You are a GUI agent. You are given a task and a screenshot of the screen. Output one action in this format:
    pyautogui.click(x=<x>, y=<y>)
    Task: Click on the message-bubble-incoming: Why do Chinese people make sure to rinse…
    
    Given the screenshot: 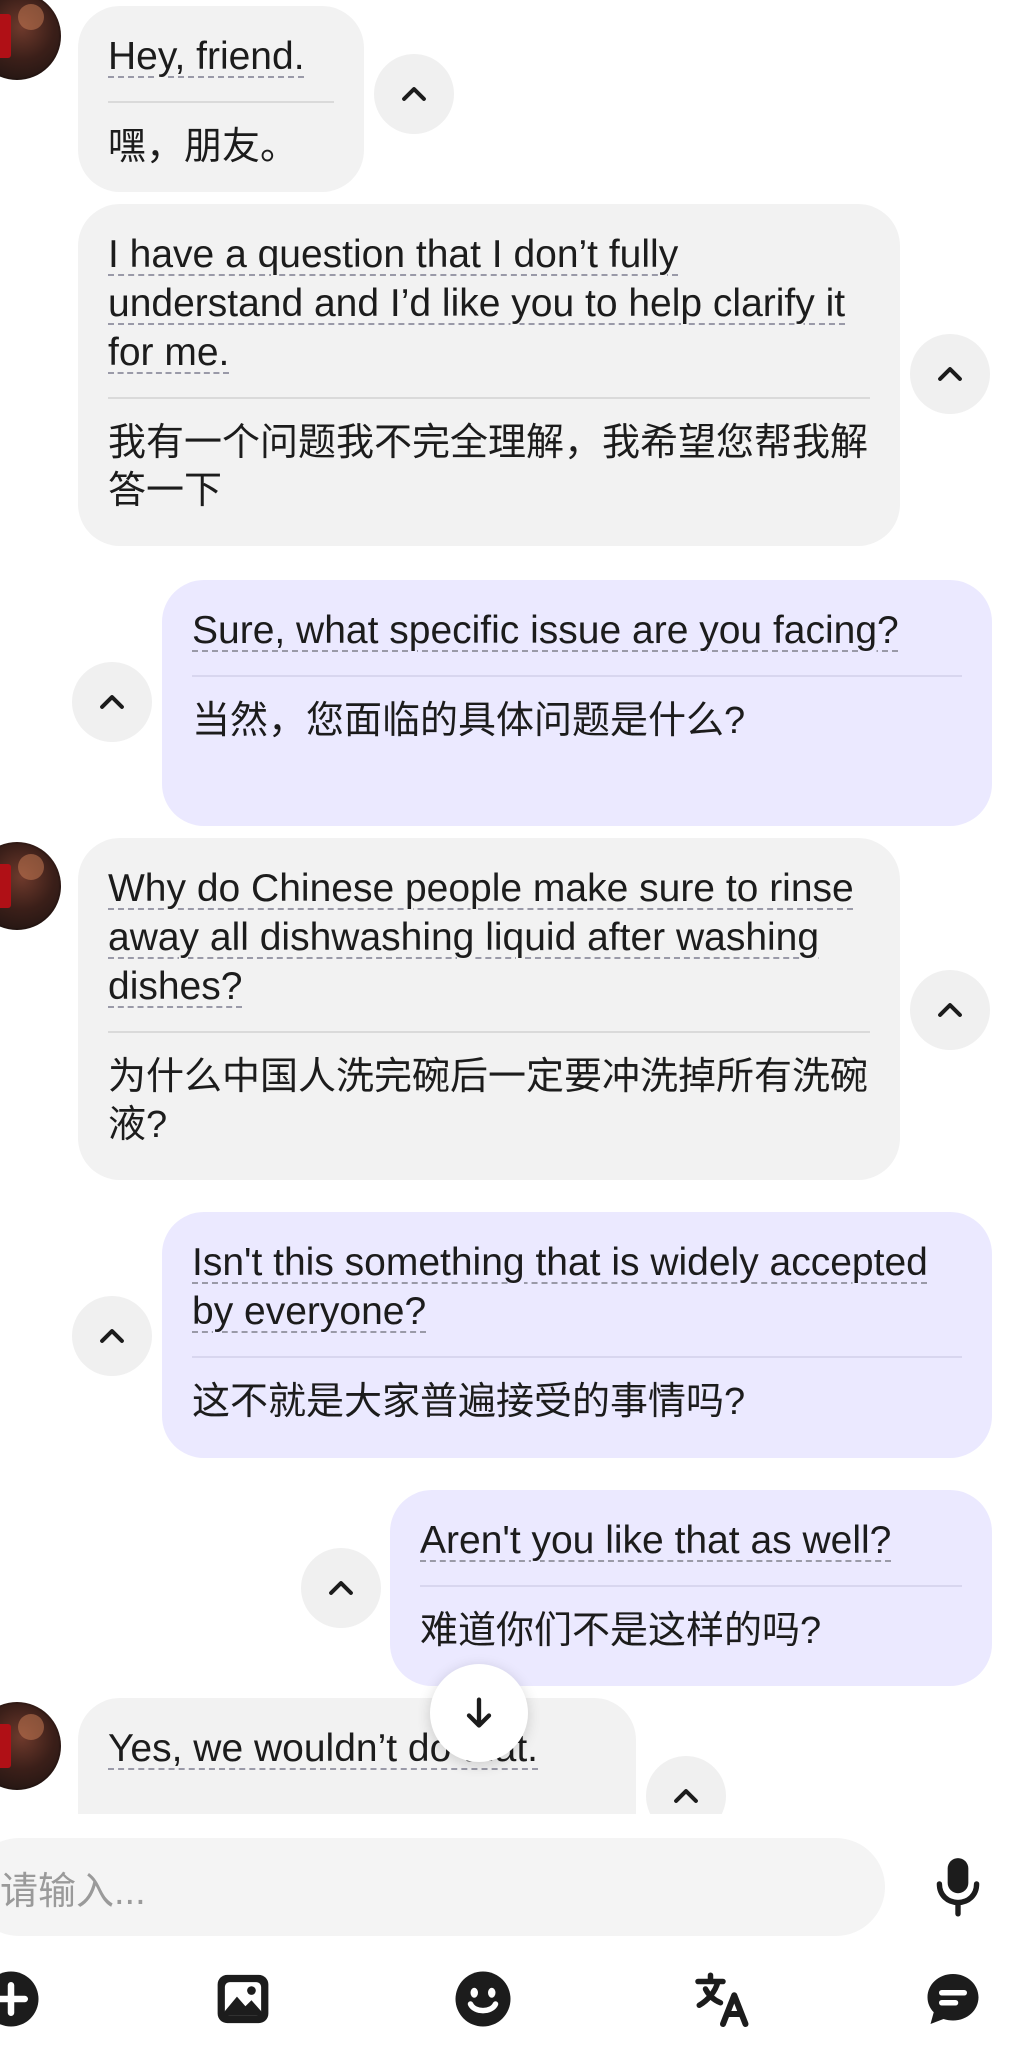 What is the action you would take?
    pyautogui.click(x=489, y=1009)
    